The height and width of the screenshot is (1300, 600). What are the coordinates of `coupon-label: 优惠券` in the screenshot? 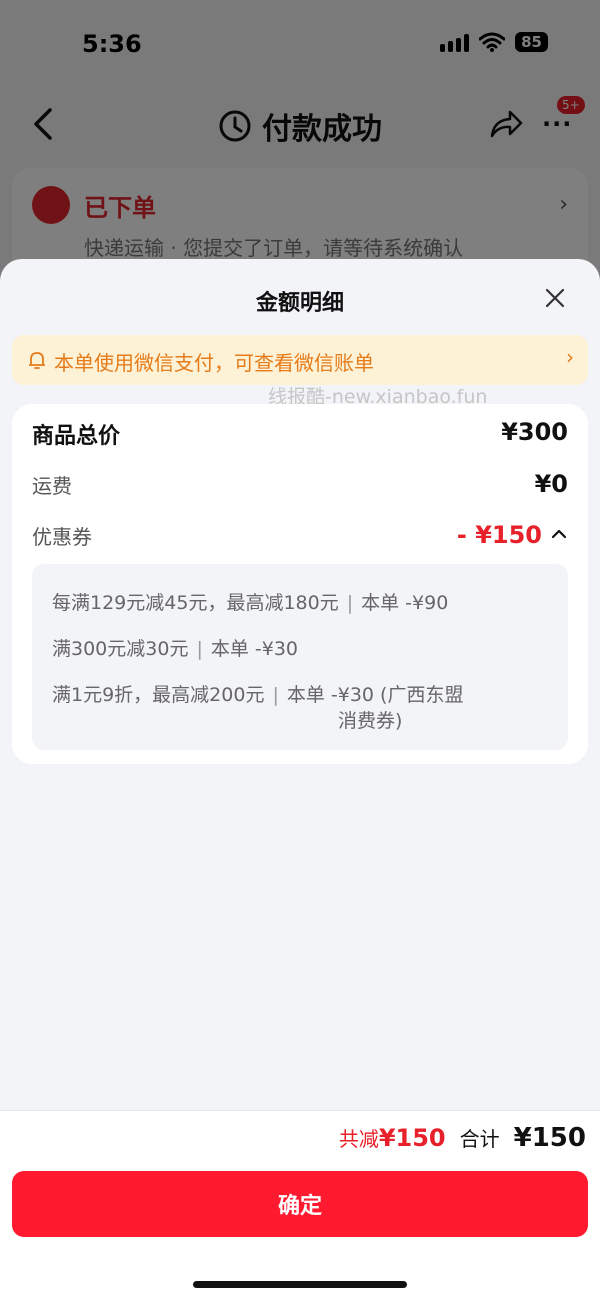 It's located at (62, 537).